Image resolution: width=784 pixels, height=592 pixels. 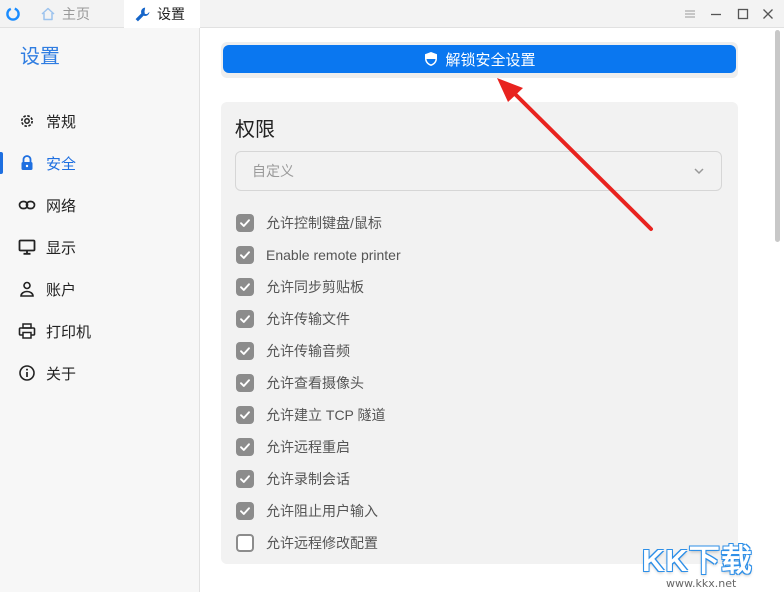 I want to click on lock-icon, so click(x=27, y=163).